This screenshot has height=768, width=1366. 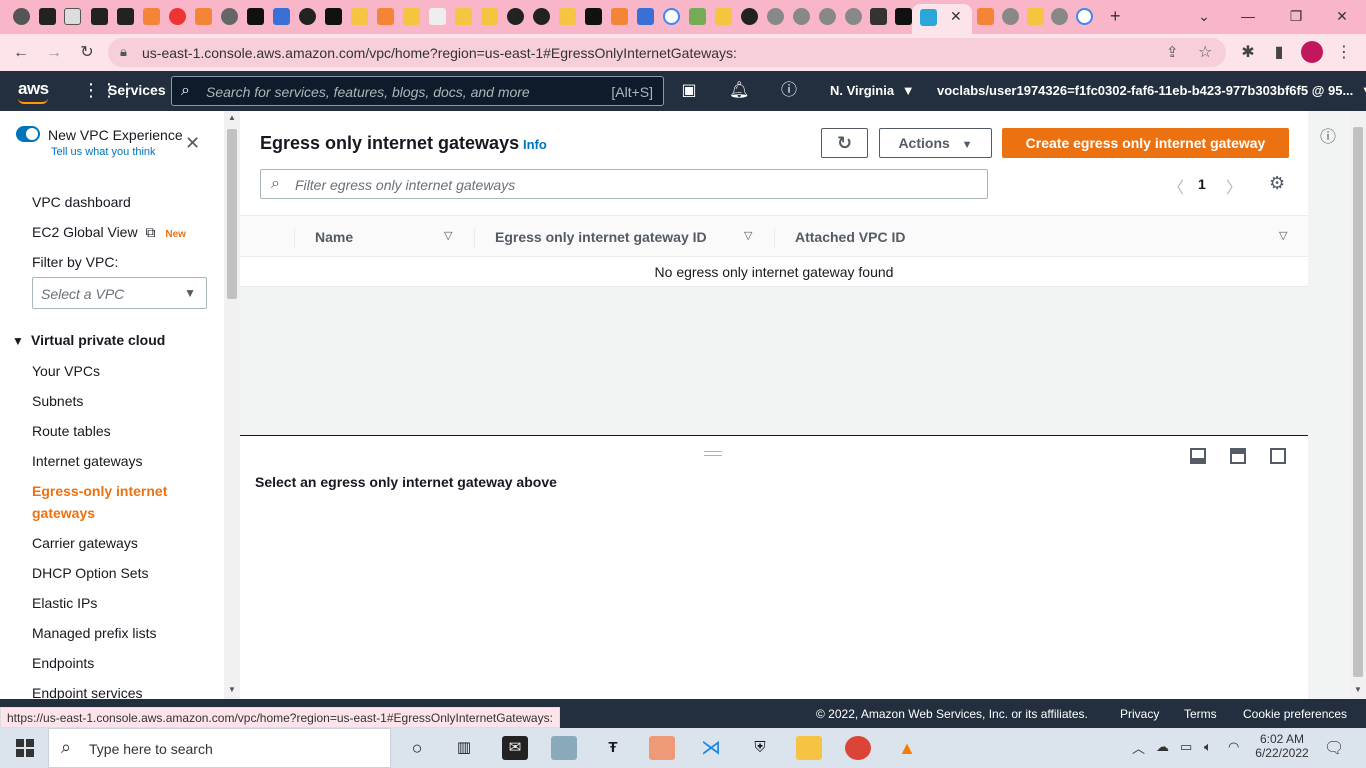 I want to click on lock-icon: 🔒︎, so click(x=123, y=52).